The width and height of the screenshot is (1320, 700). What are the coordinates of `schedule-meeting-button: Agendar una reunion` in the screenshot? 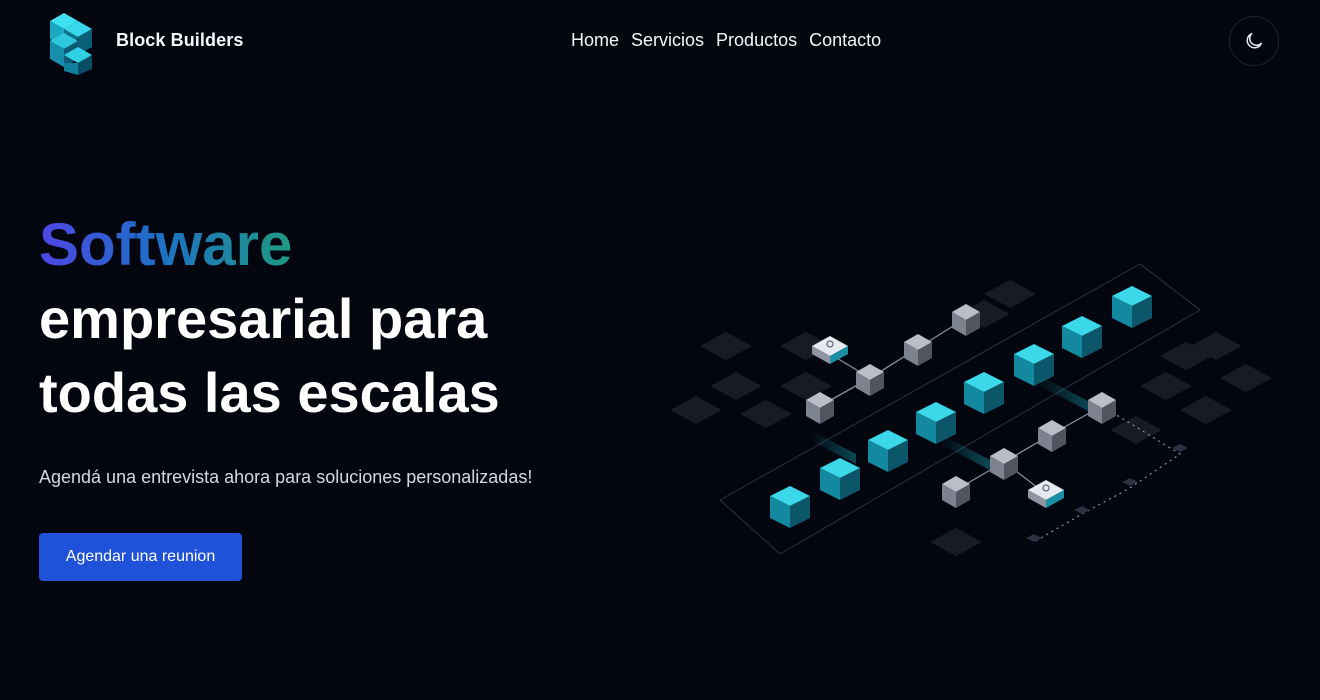 It's located at (140, 557).